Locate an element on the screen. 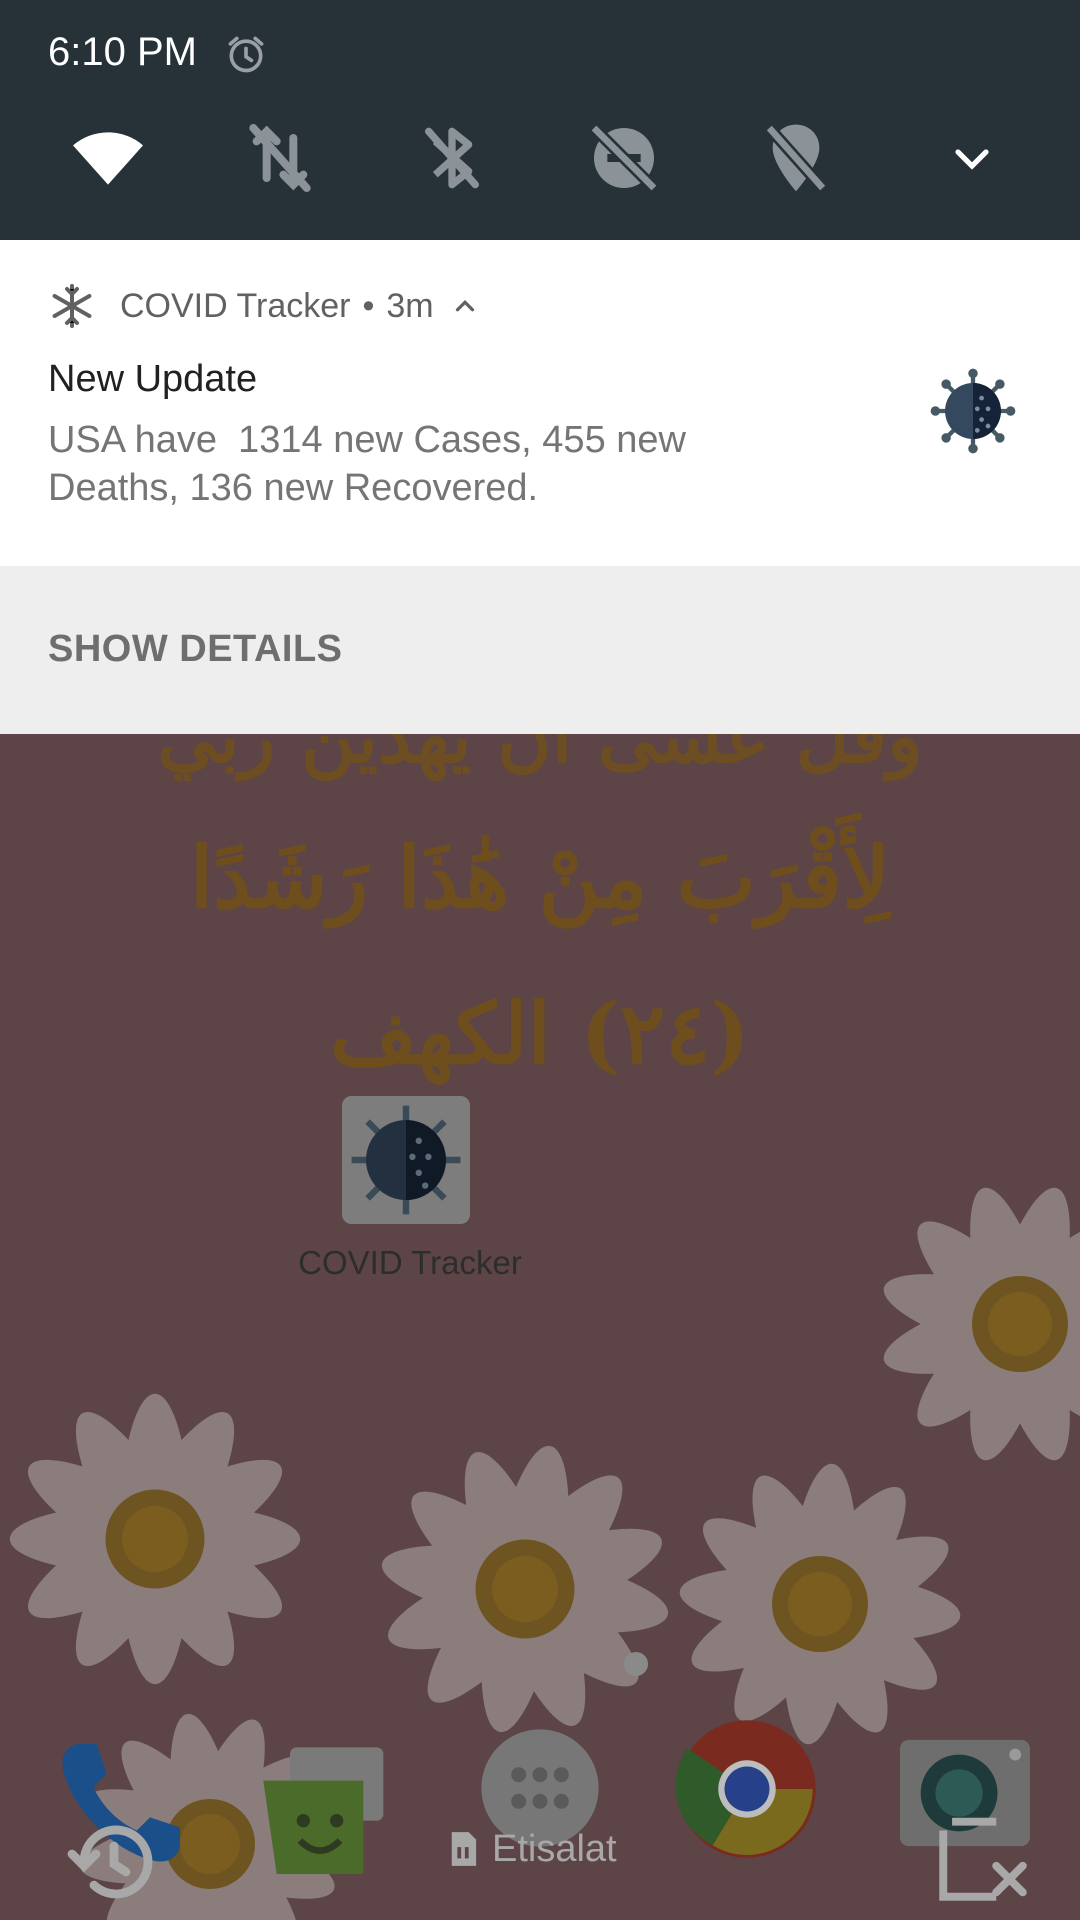 The height and width of the screenshot is (1920, 1080). mobile-data-off-icon is located at coordinates (280, 158).